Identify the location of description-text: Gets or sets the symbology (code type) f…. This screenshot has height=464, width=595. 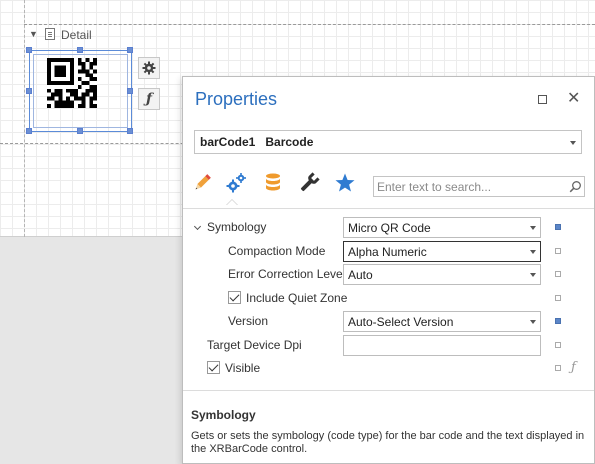
(388, 442).